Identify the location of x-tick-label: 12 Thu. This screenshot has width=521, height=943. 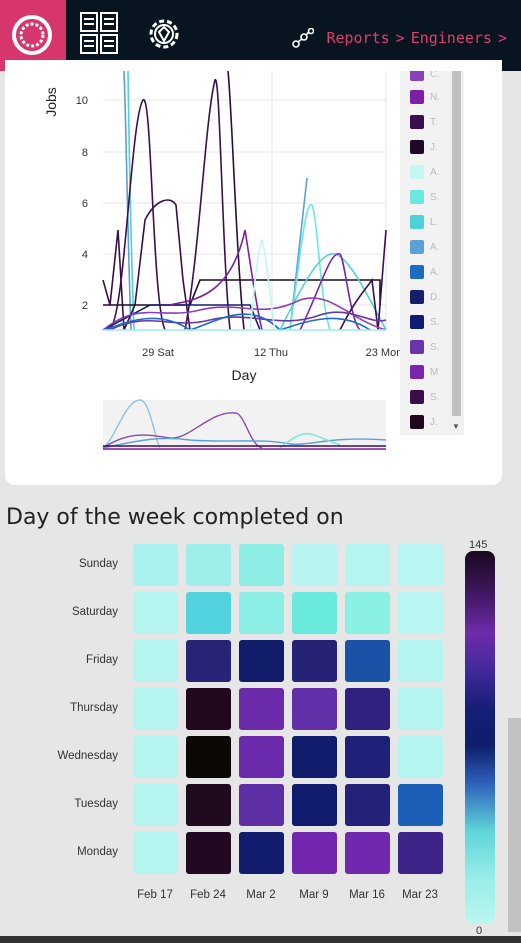
(271, 353).